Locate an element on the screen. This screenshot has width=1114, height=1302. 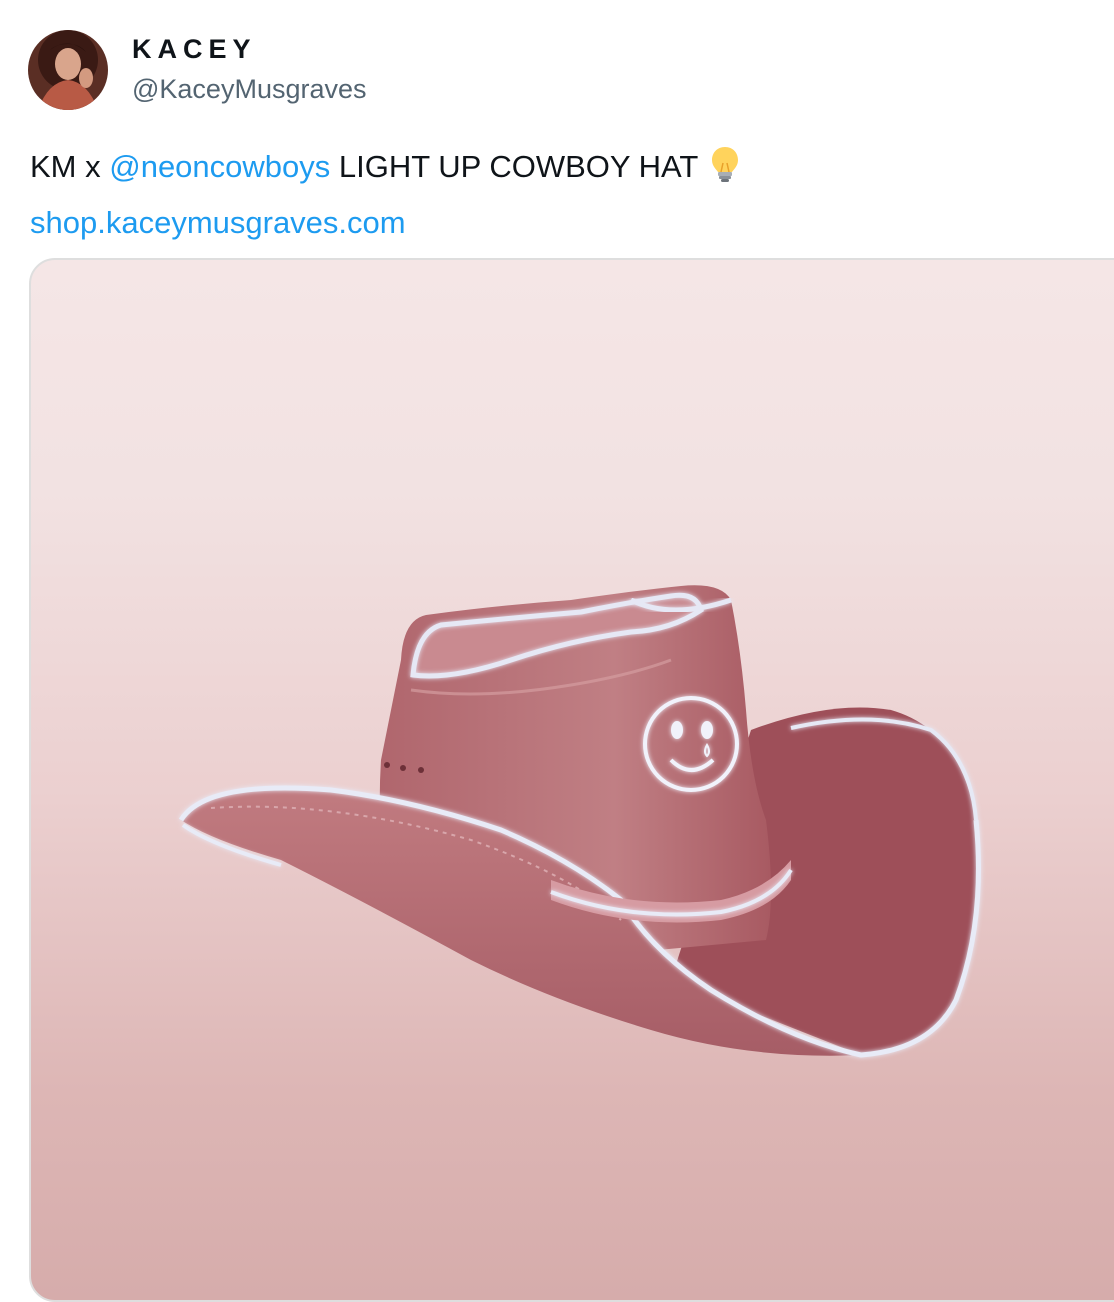
tweet-line-2: shop.kaceymusgraves.com is located at coordinates (560, 223).